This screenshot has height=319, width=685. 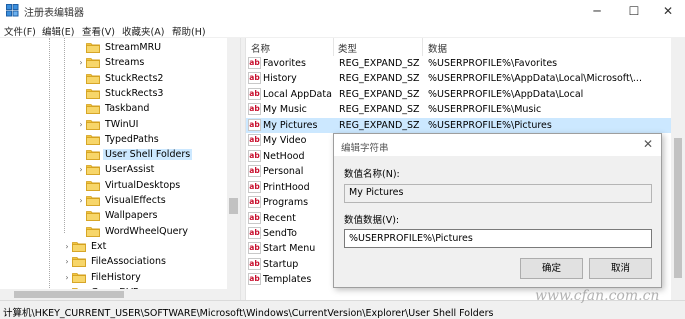 What do you see at coordinates (134, 154) in the screenshot?
I see `tree-item: User Shell Folders` at bounding box center [134, 154].